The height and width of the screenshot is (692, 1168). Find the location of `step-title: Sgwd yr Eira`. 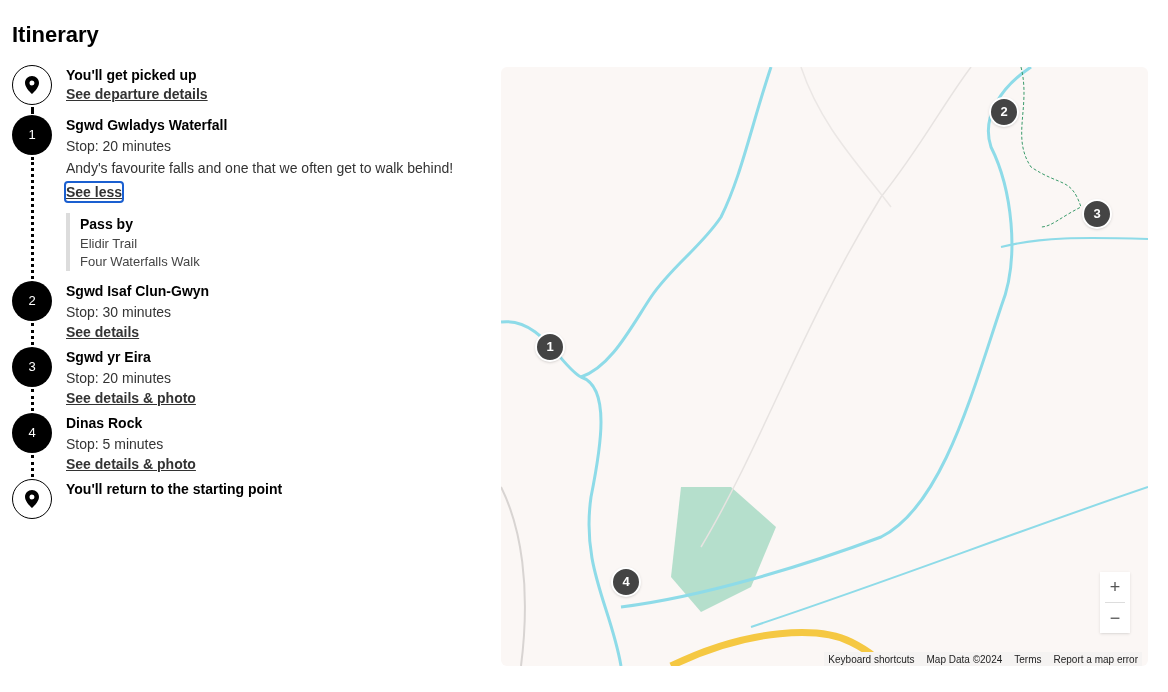

step-title: Sgwd yr Eira is located at coordinates (108, 357).